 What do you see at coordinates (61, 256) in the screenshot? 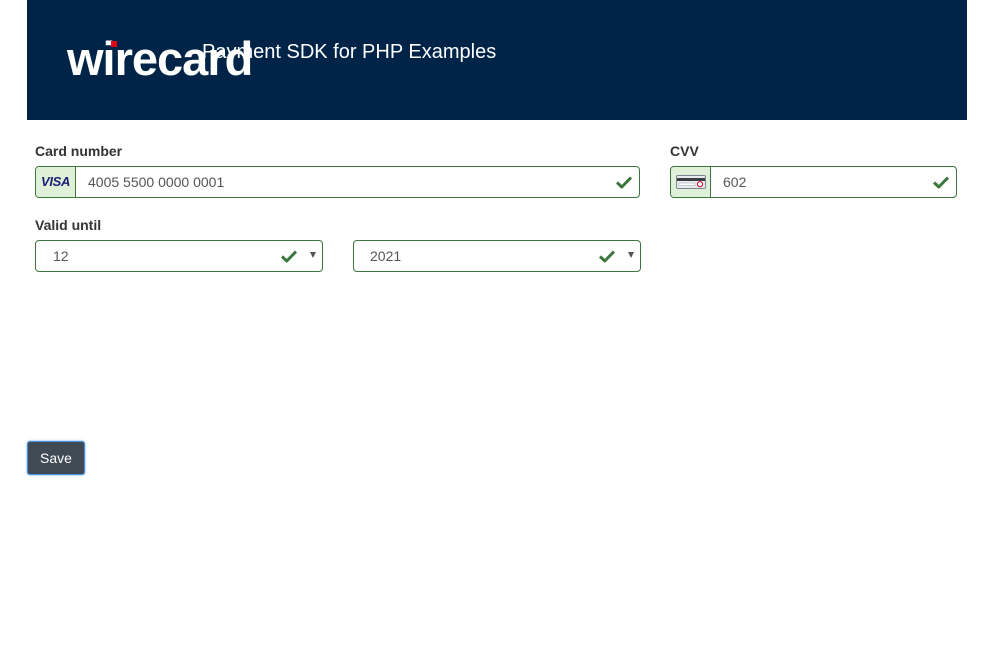
I see `expiry-month-value: 12` at bounding box center [61, 256].